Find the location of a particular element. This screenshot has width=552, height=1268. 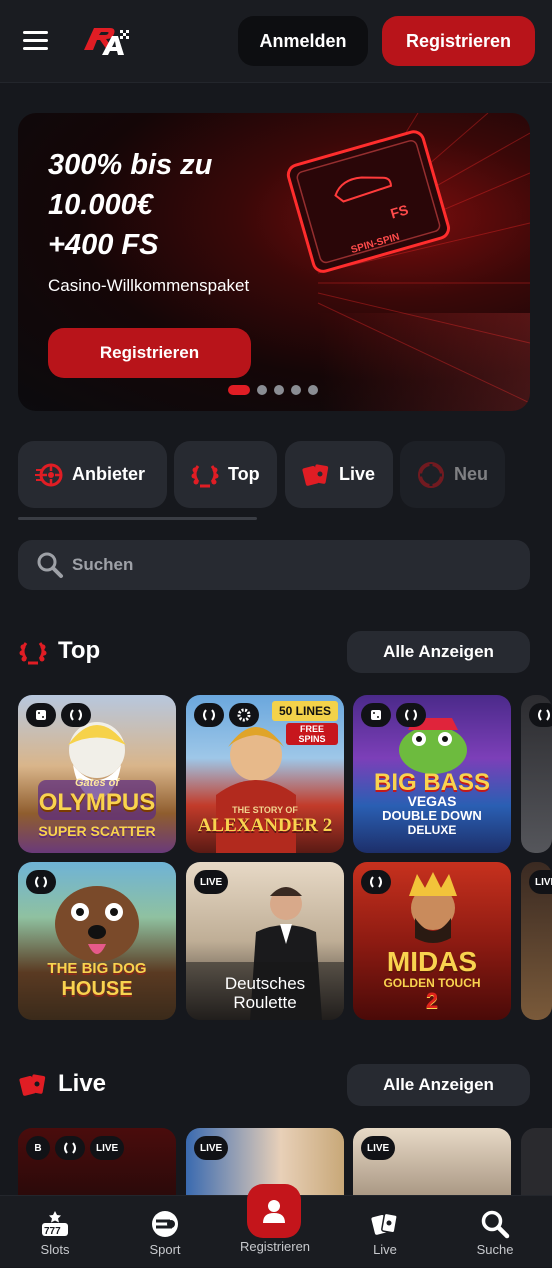

category-tab-live: Live is located at coordinates (339, 474).